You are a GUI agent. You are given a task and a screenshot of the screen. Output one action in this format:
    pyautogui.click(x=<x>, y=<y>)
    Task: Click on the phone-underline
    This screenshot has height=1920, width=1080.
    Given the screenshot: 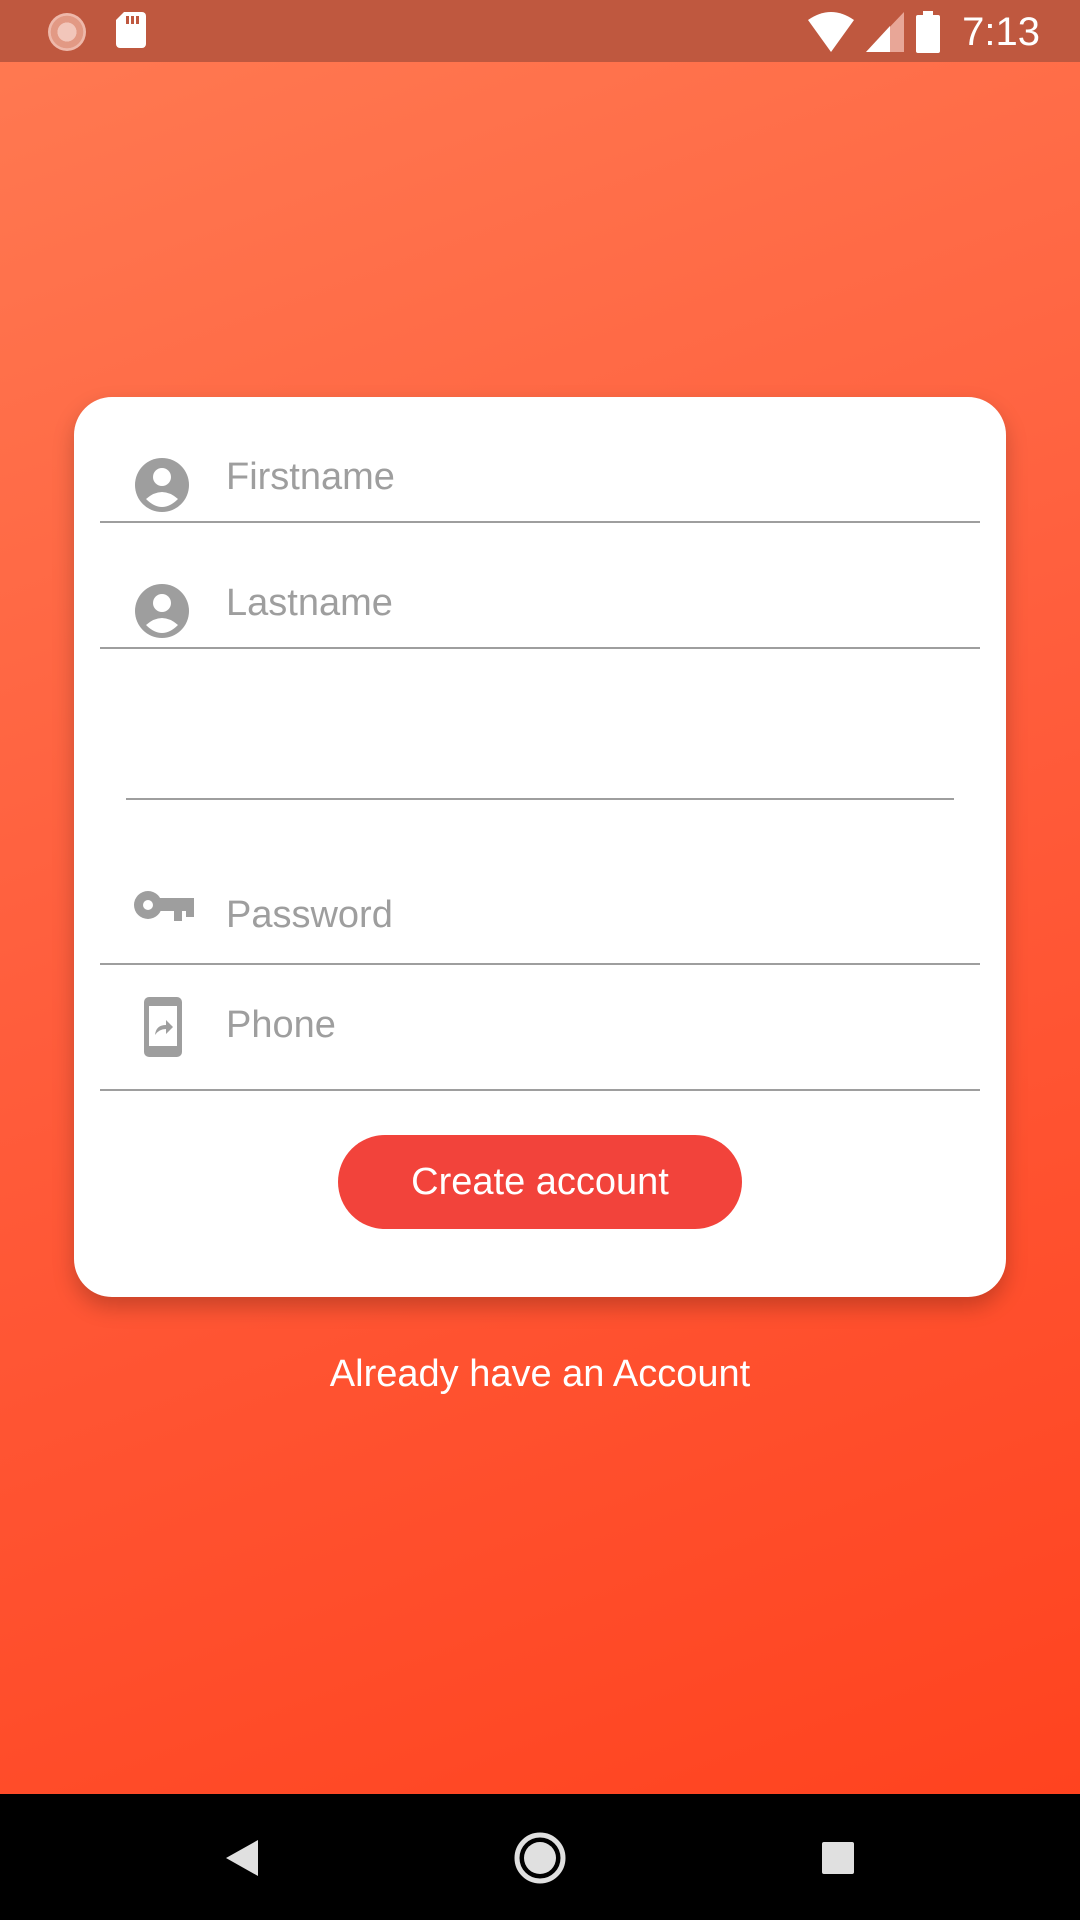 What is the action you would take?
    pyautogui.click(x=540, y=1090)
    